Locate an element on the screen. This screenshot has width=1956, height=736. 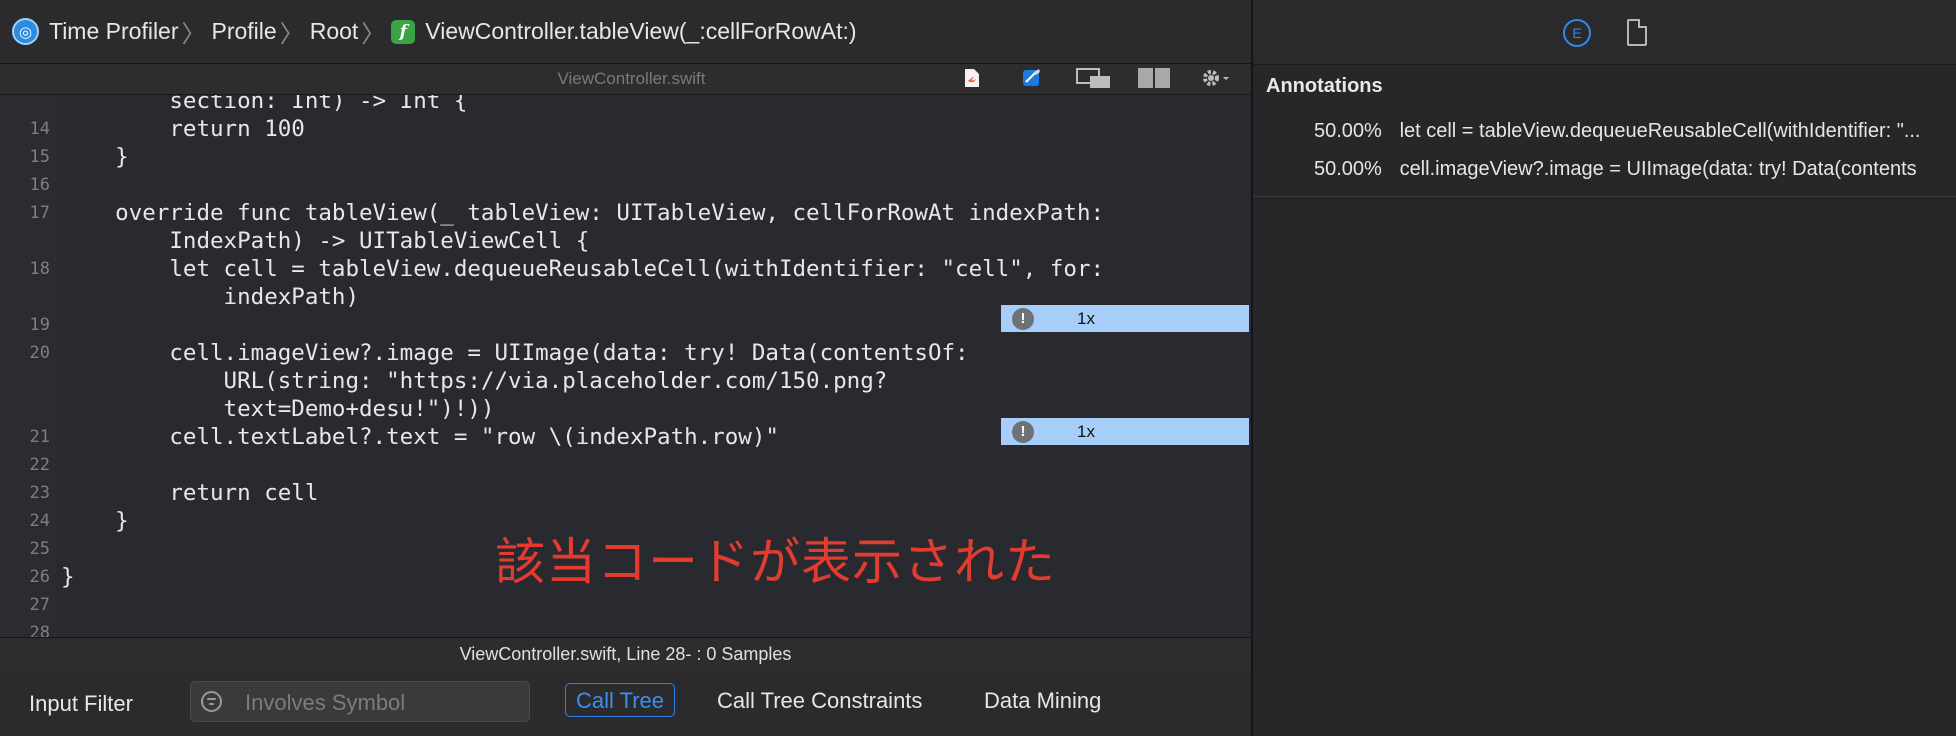
line-number: 16 is located at coordinates (39, 185).